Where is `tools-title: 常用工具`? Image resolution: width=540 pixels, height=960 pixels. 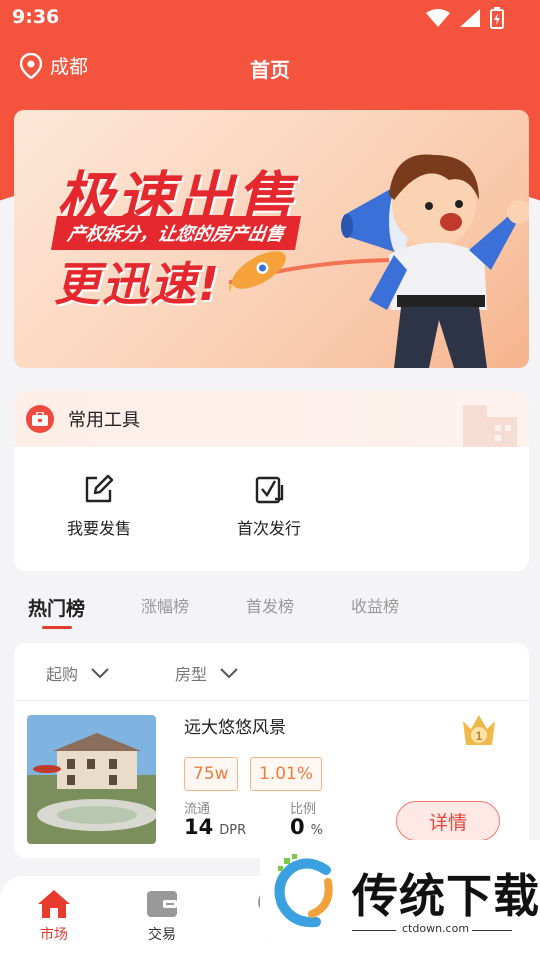
tools-title: 常用工具 is located at coordinates (104, 420).